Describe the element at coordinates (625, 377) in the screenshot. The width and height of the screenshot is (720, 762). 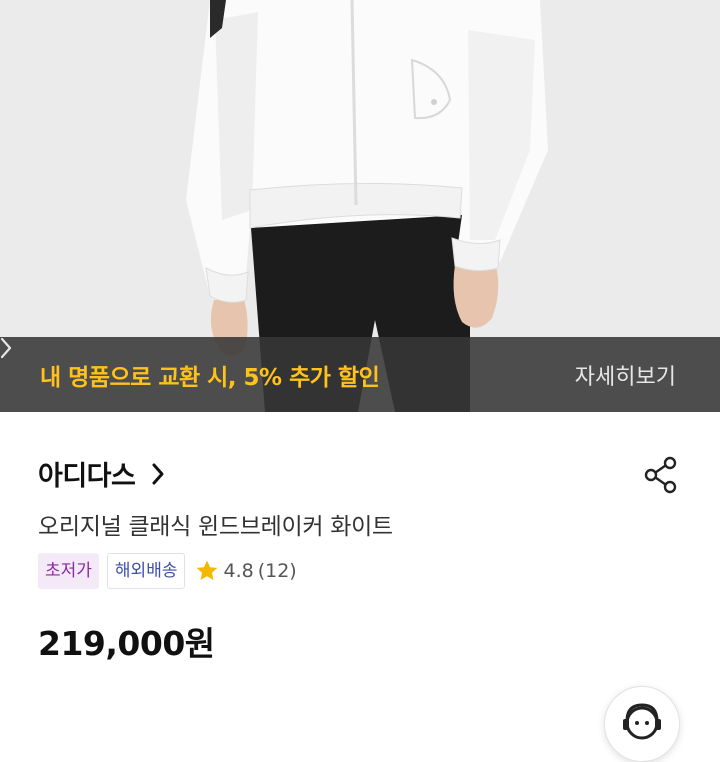
I see `promo-detail-label: 자세히보기` at that location.